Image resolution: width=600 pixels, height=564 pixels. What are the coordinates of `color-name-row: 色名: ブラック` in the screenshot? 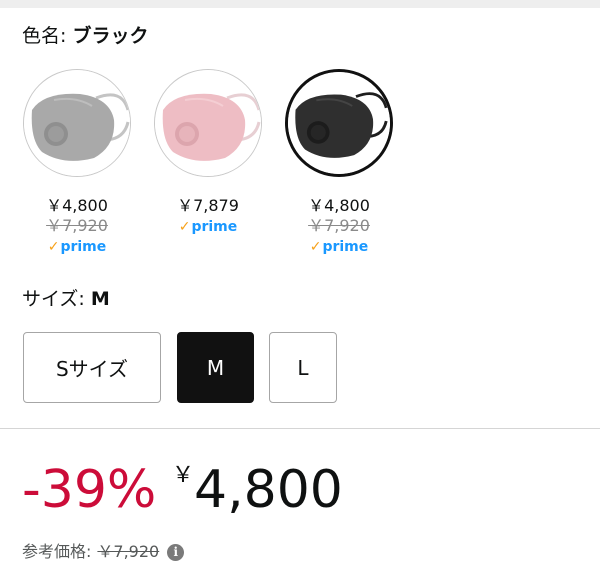 It's located at (85, 36).